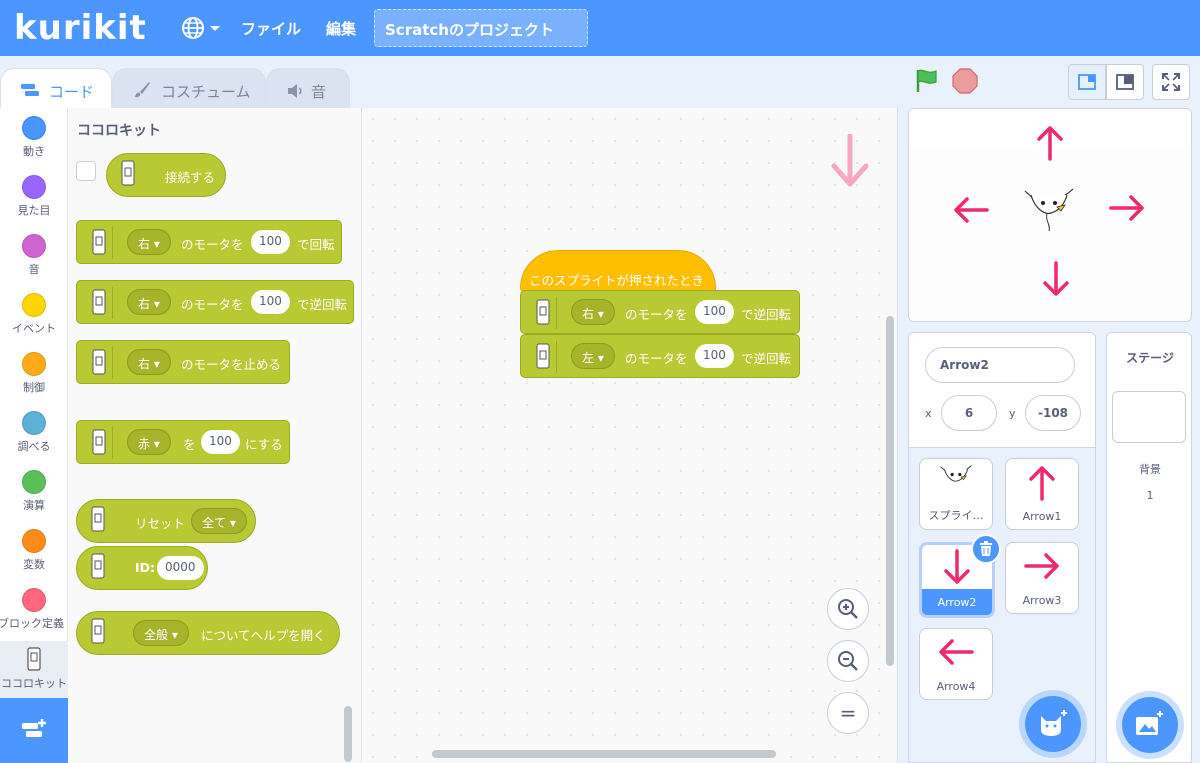  Describe the element at coordinates (189, 444) in the screenshot. I see `block-text: を` at that location.